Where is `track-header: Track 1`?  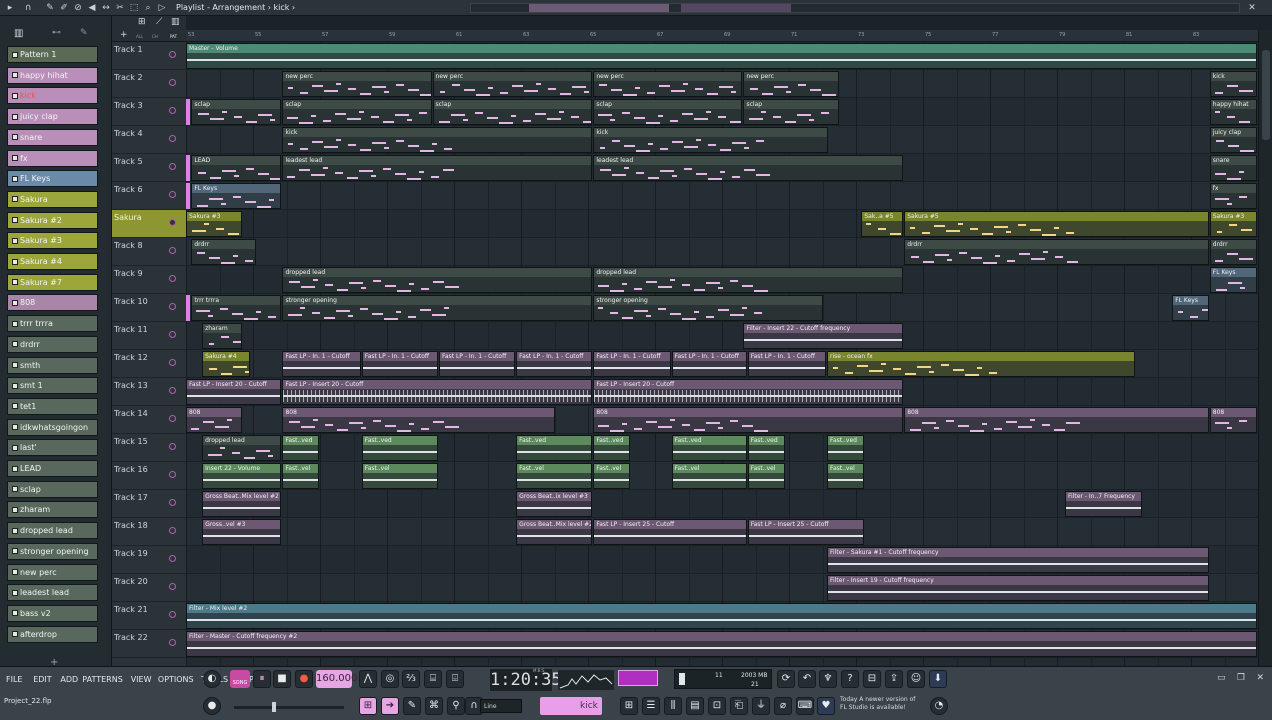
track-header: Track 1 is located at coordinates (149, 56).